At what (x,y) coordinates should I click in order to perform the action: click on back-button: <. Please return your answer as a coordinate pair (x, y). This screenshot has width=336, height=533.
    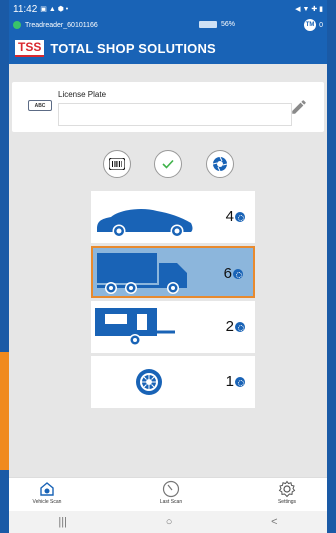
    Looking at the image, I should click on (274, 522).